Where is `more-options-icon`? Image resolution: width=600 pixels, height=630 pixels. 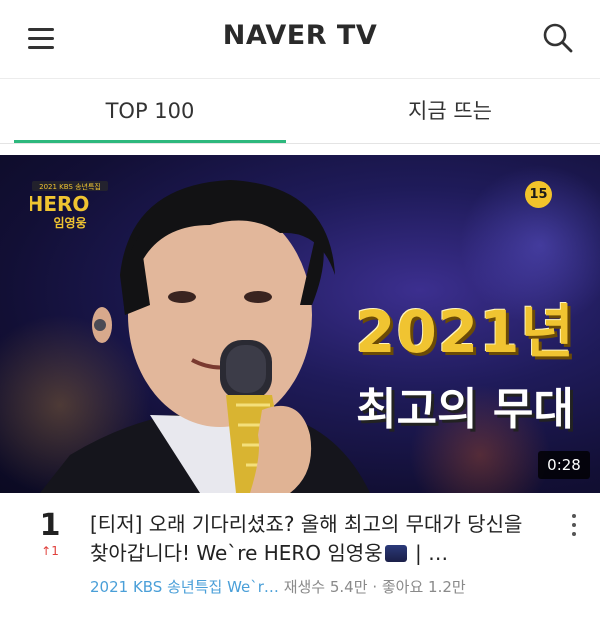 more-options-icon is located at coordinates (574, 527).